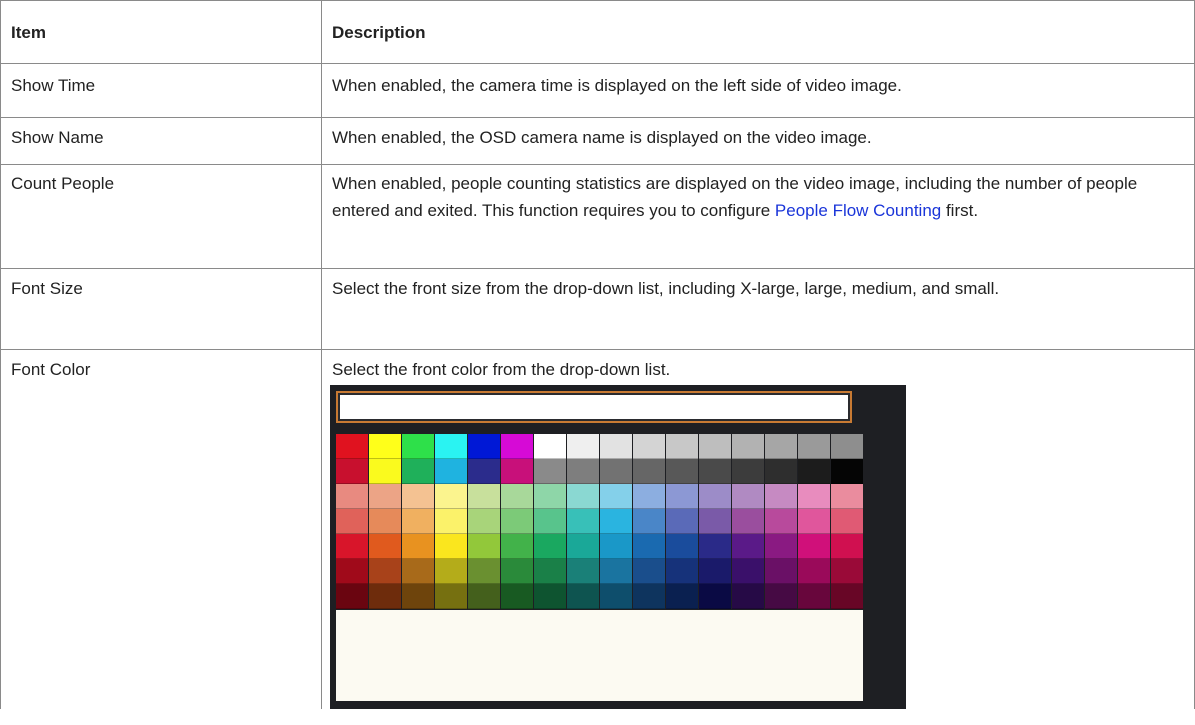 This screenshot has height=725, width=1195. Describe the element at coordinates (858, 210) in the screenshot. I see `people-flow-counting-link: People Flow Counting` at that location.